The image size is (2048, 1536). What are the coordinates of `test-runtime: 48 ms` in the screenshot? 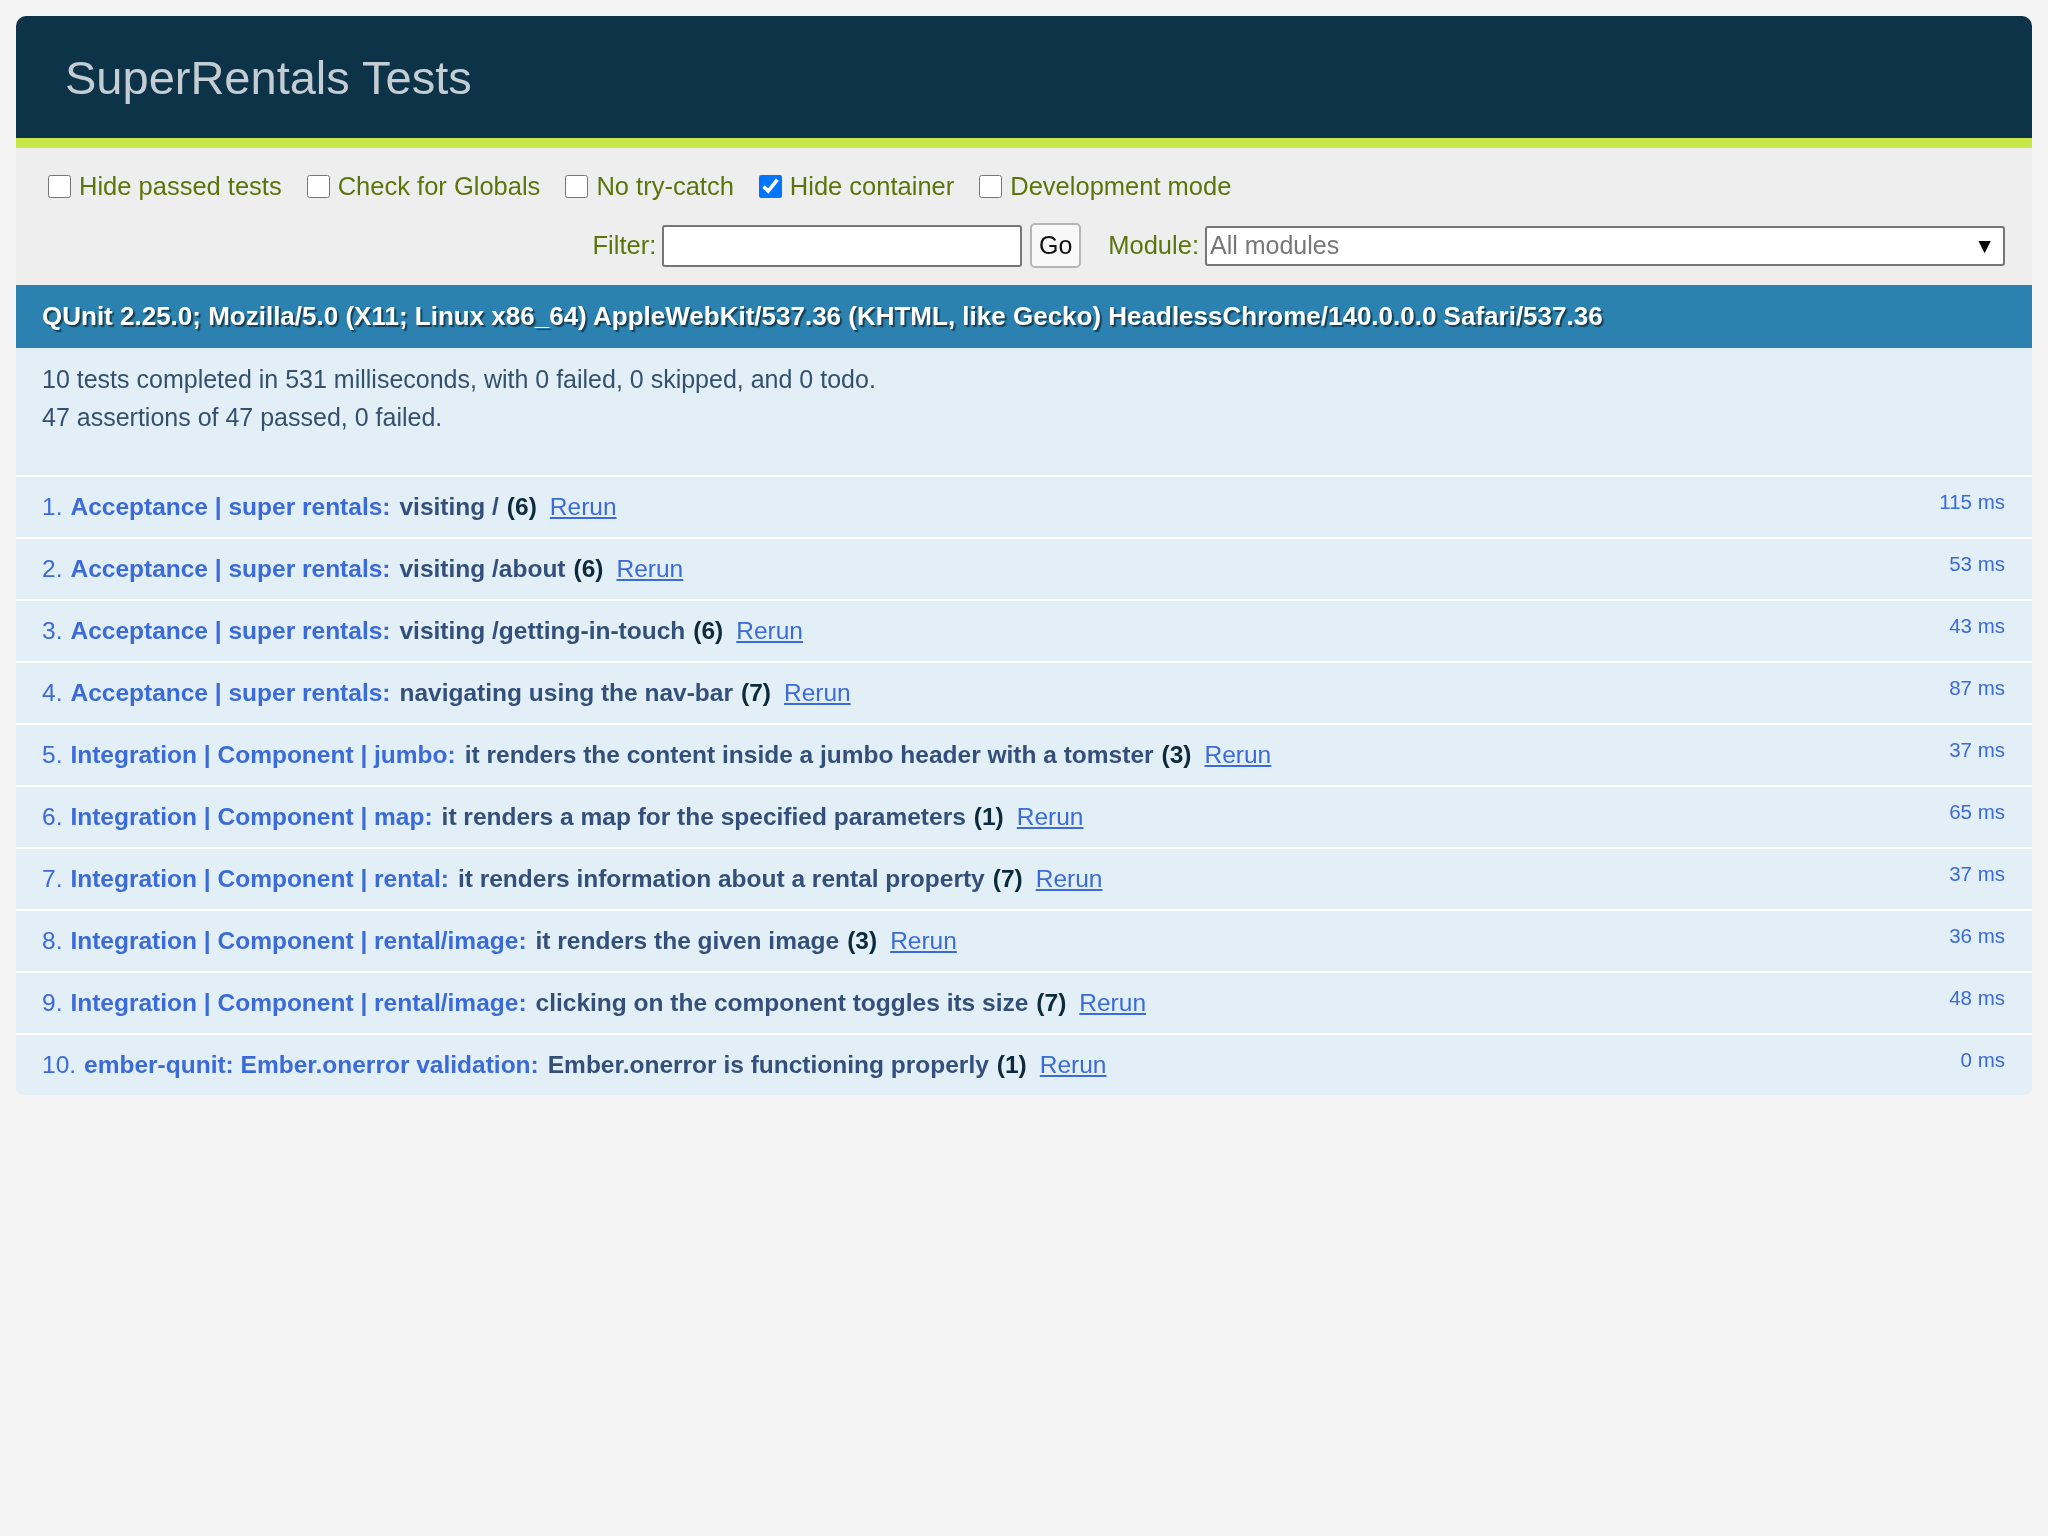 It's located at (1977, 998).